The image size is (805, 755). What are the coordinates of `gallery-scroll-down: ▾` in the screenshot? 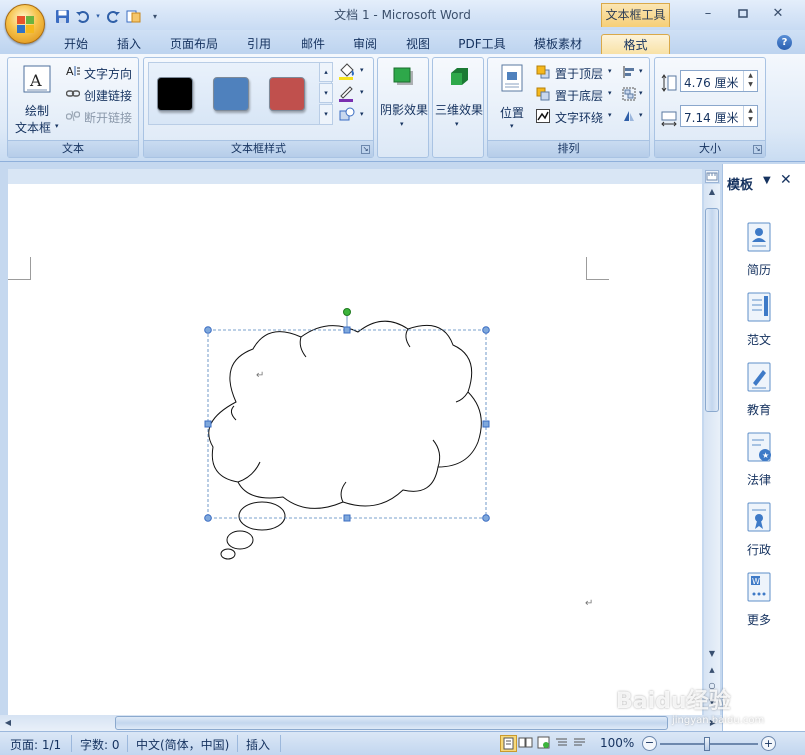 It's located at (326, 93).